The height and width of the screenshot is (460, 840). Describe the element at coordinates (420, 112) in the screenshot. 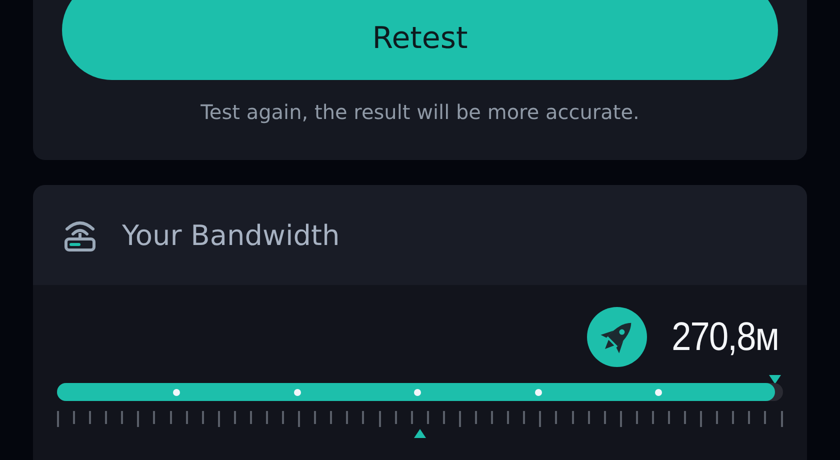

I see `hint-text: Test again, the result will be more accurate.` at that location.